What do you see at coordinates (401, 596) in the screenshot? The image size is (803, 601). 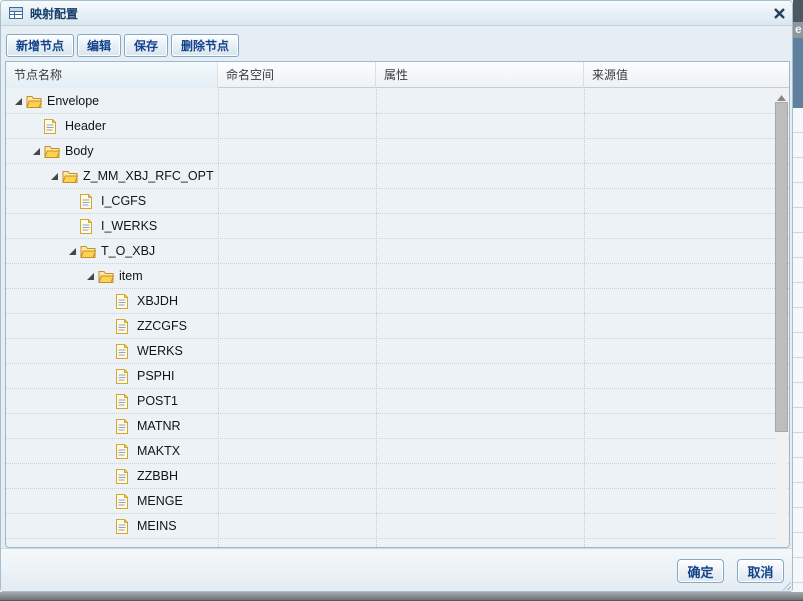 I see `background-bottom-bar` at bounding box center [401, 596].